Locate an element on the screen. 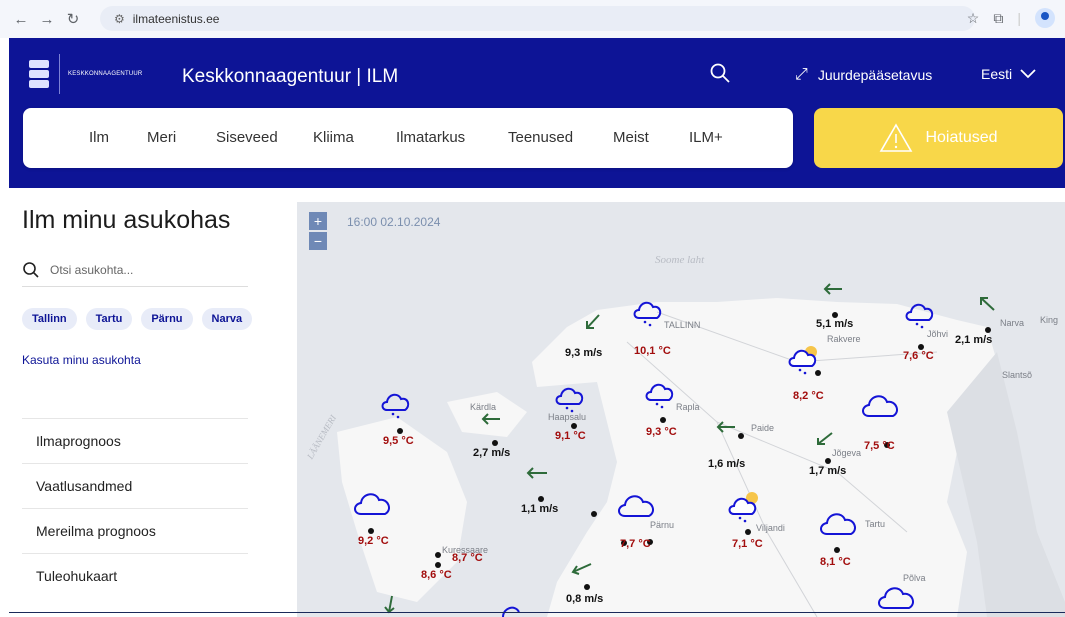  wind-speed-label: 9,3 m/s is located at coordinates (584, 353).